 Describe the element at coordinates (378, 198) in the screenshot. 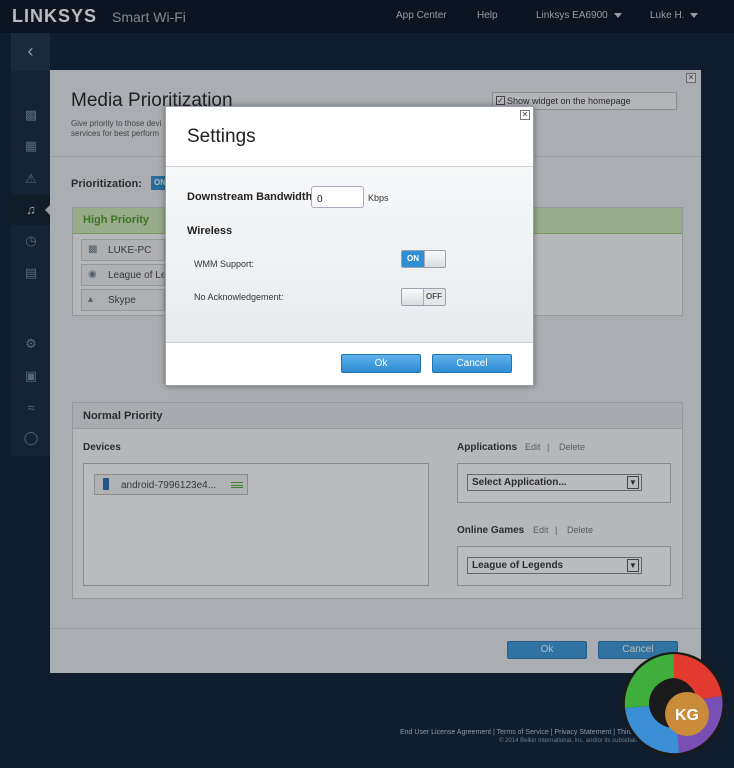

I see `bandwidth-unit: Kbps` at that location.